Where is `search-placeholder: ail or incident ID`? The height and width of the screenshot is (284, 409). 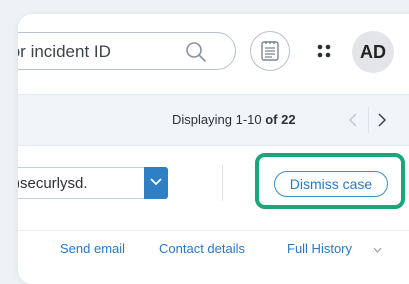
search-placeholder: ail or incident ID is located at coordinates (64, 51).